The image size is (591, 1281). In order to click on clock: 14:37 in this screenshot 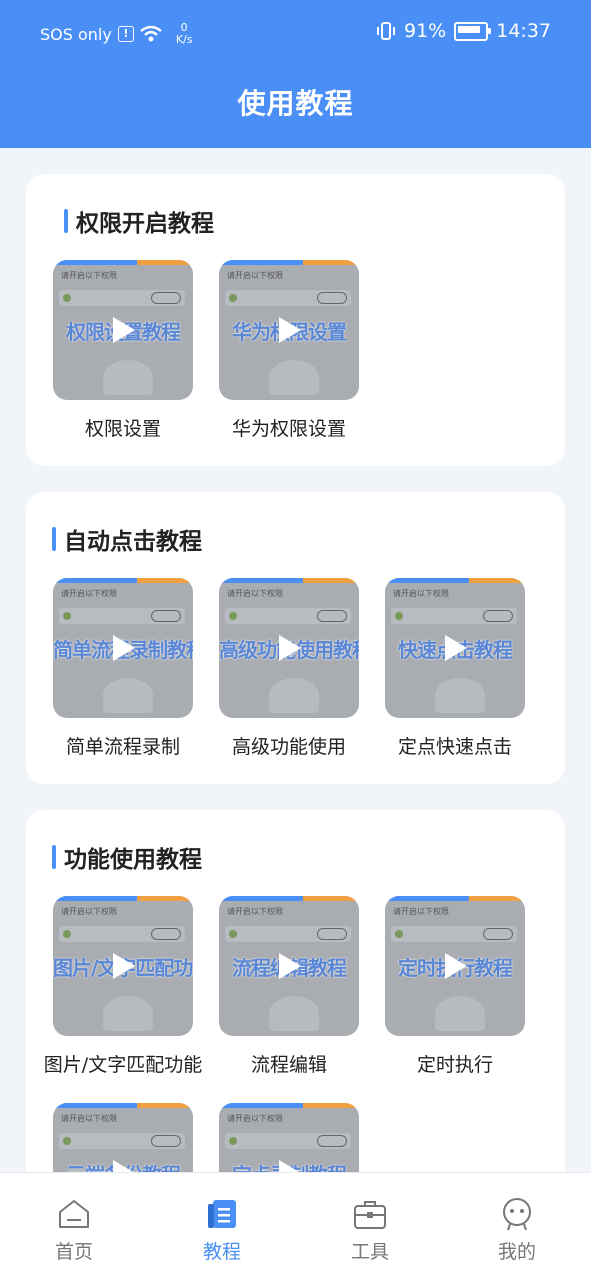, I will do `click(523, 31)`.